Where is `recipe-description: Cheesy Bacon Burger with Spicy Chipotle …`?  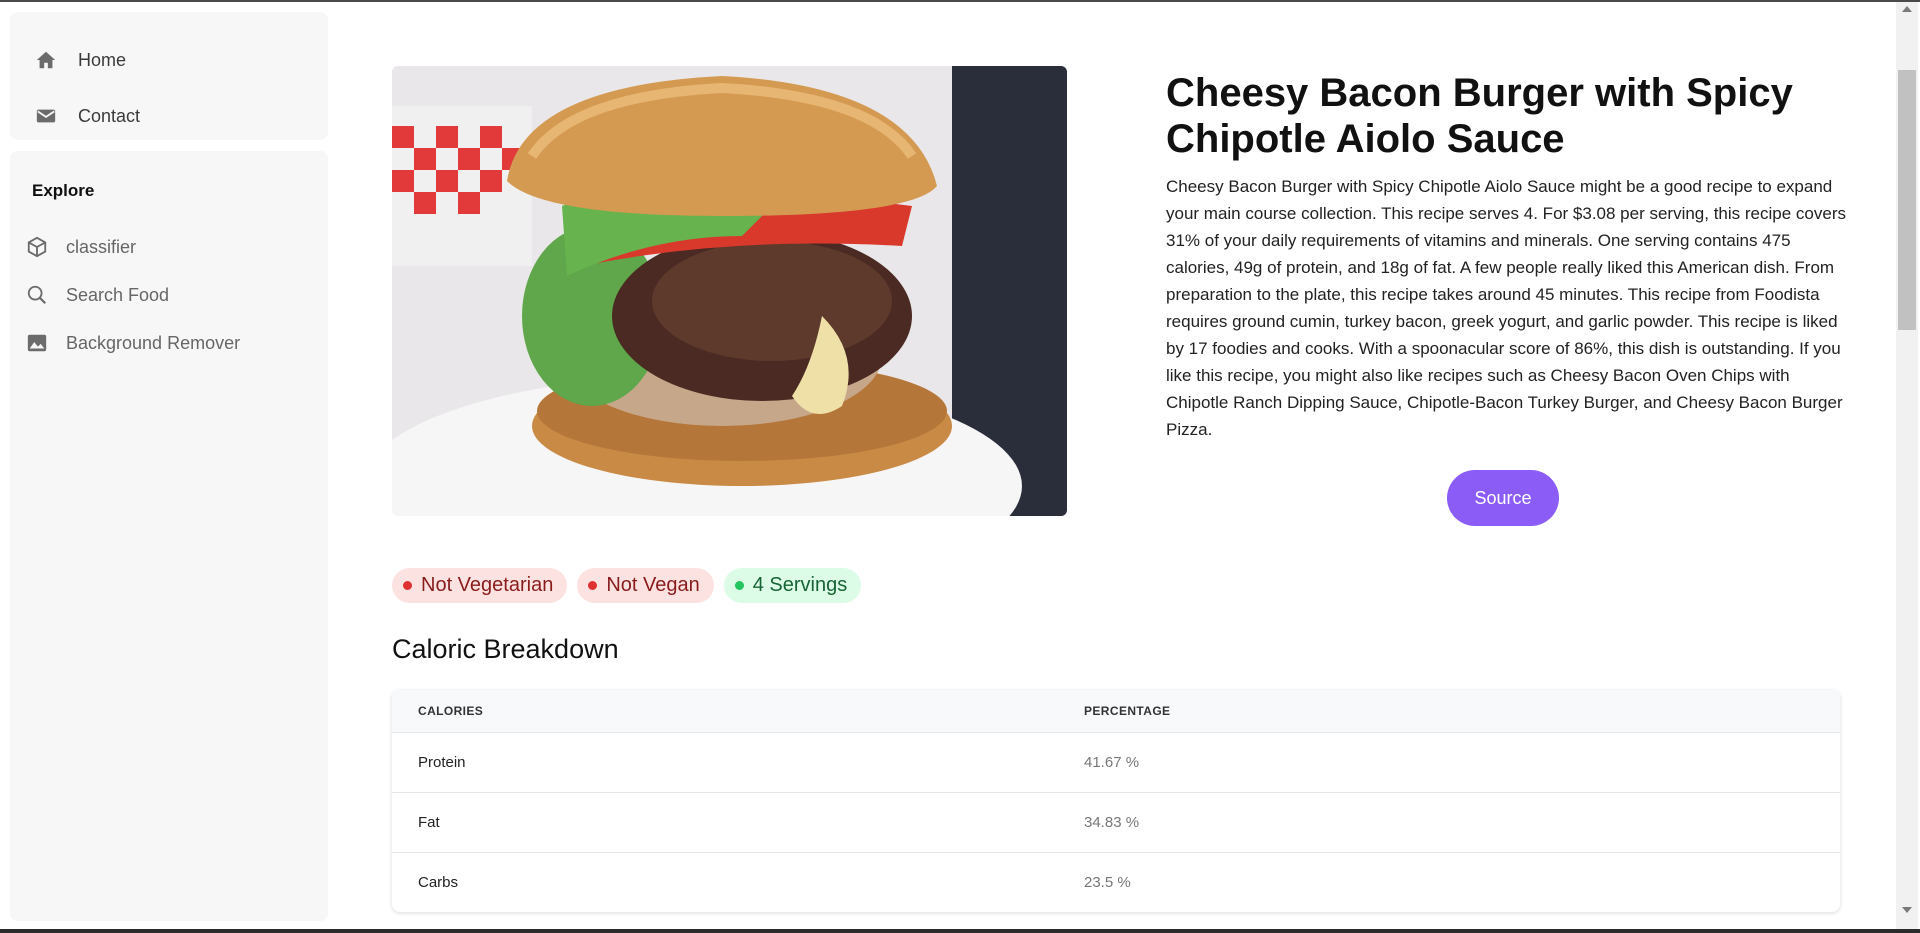 recipe-description: Cheesy Bacon Burger with Spicy Chipotle … is located at coordinates (1506, 308).